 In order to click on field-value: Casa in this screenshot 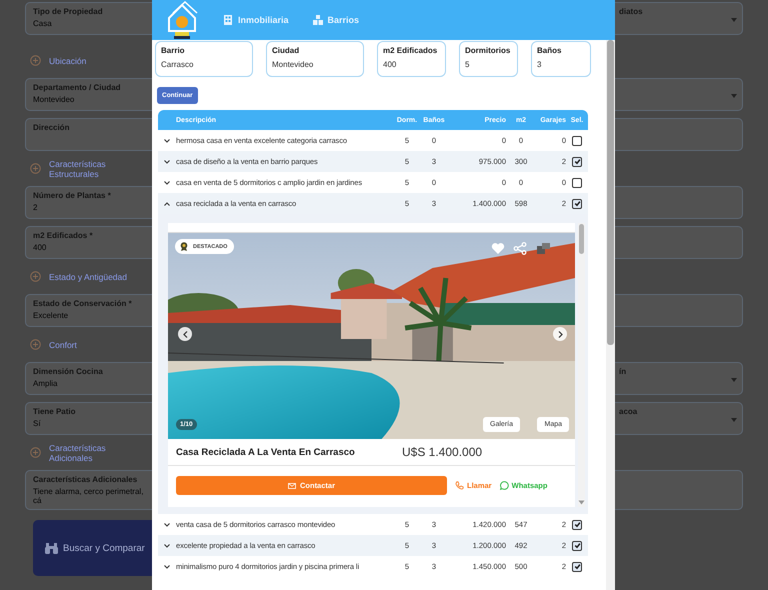, I will do `click(43, 23)`.